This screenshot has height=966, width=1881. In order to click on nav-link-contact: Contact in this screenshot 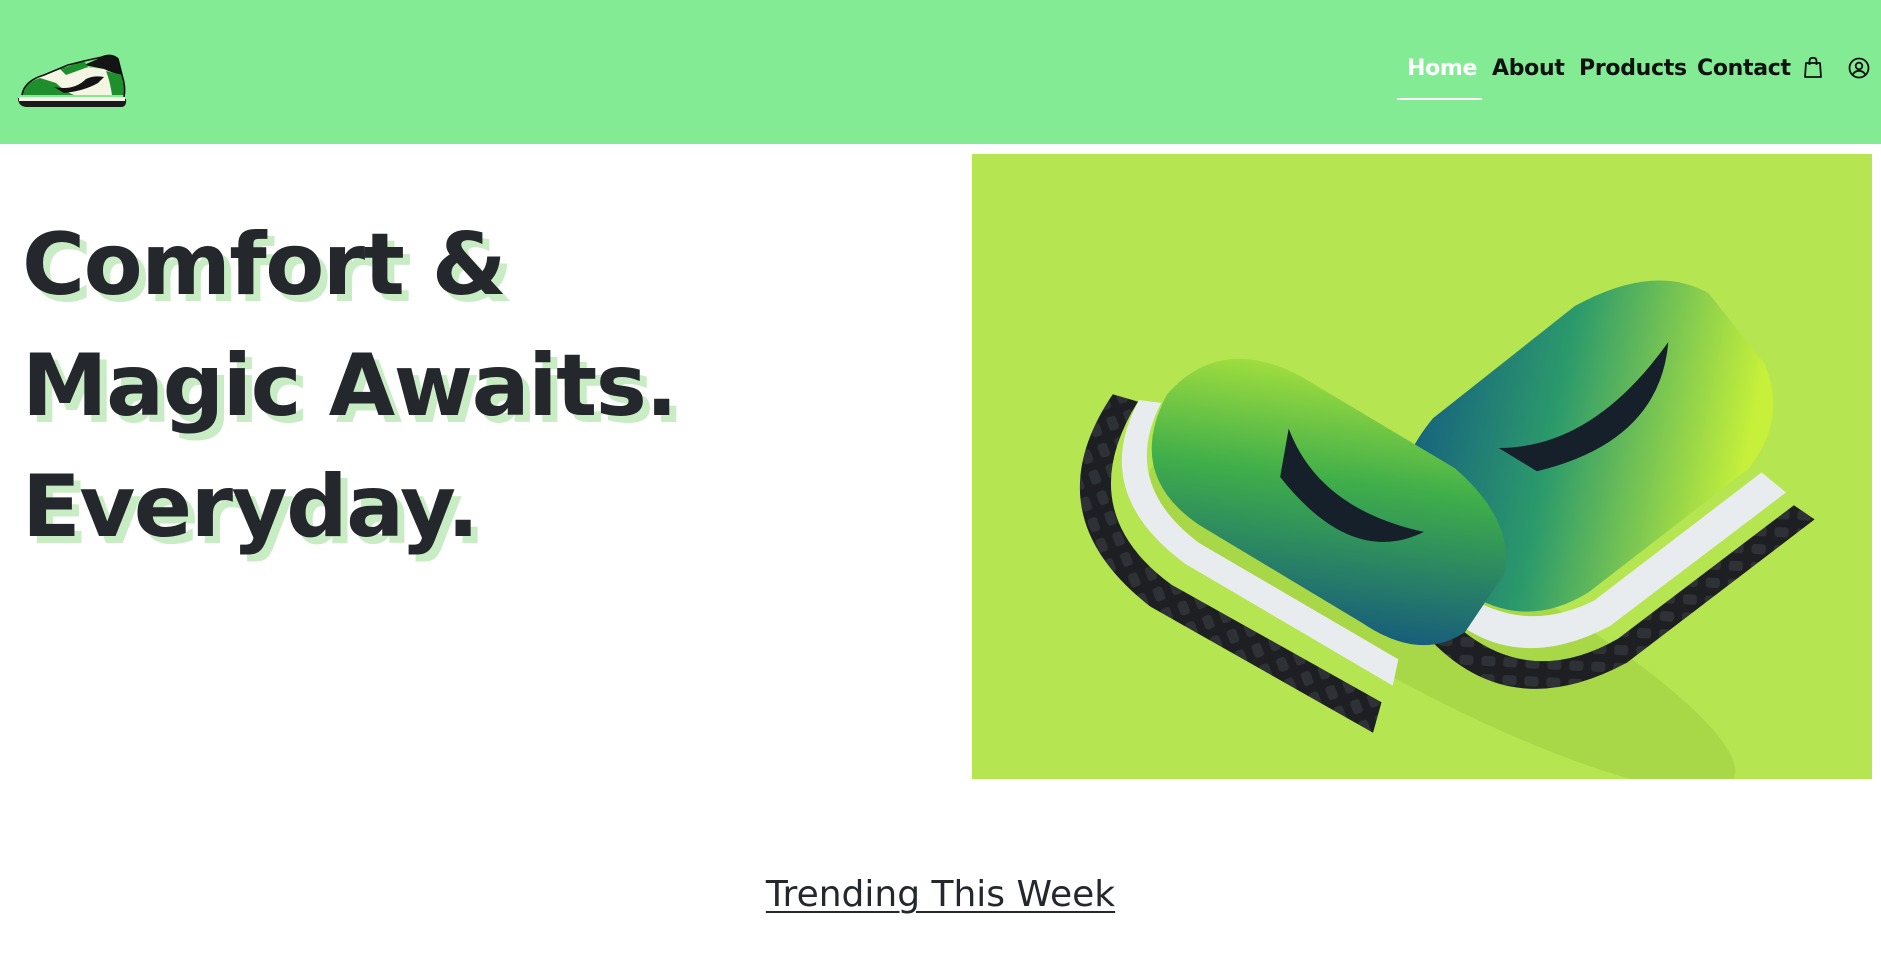, I will do `click(1744, 69)`.